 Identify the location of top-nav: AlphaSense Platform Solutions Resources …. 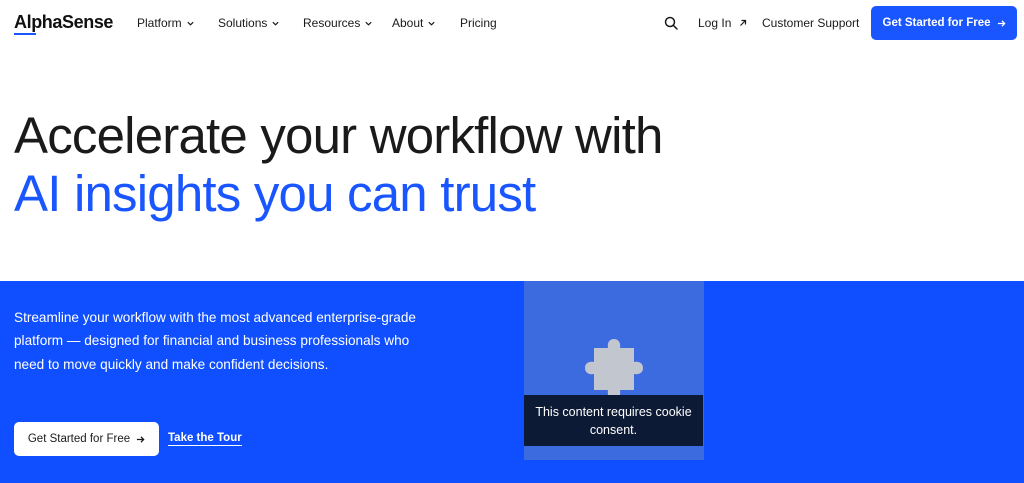
(512, 23).